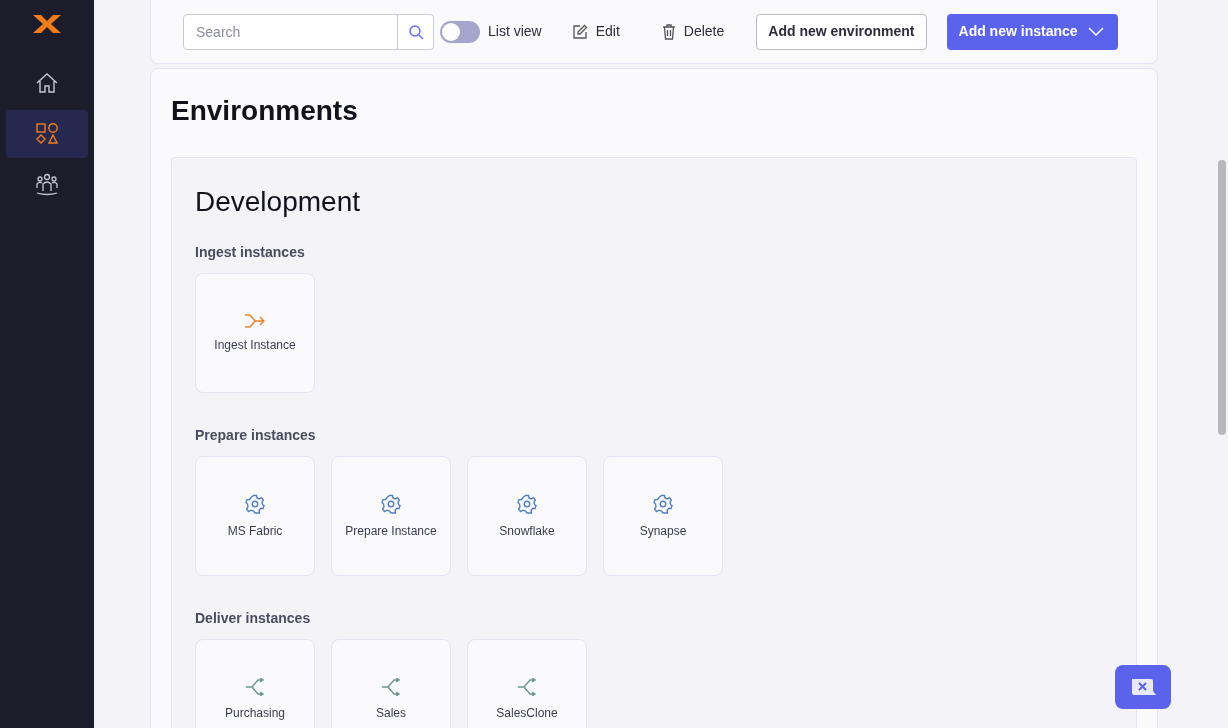 The height and width of the screenshot is (728, 1228). Describe the element at coordinates (1095, 31) in the screenshot. I see `chevron-down-icon` at that location.